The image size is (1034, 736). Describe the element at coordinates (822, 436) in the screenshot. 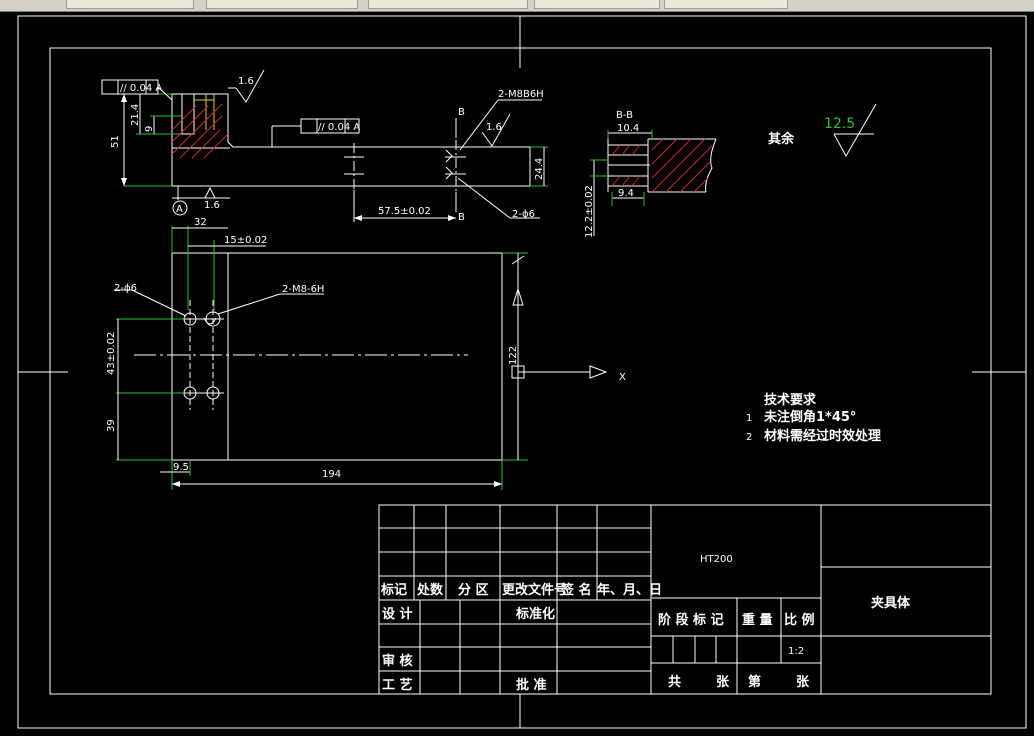

I see `tech-req-item2: 材料需经过时效处理` at that location.